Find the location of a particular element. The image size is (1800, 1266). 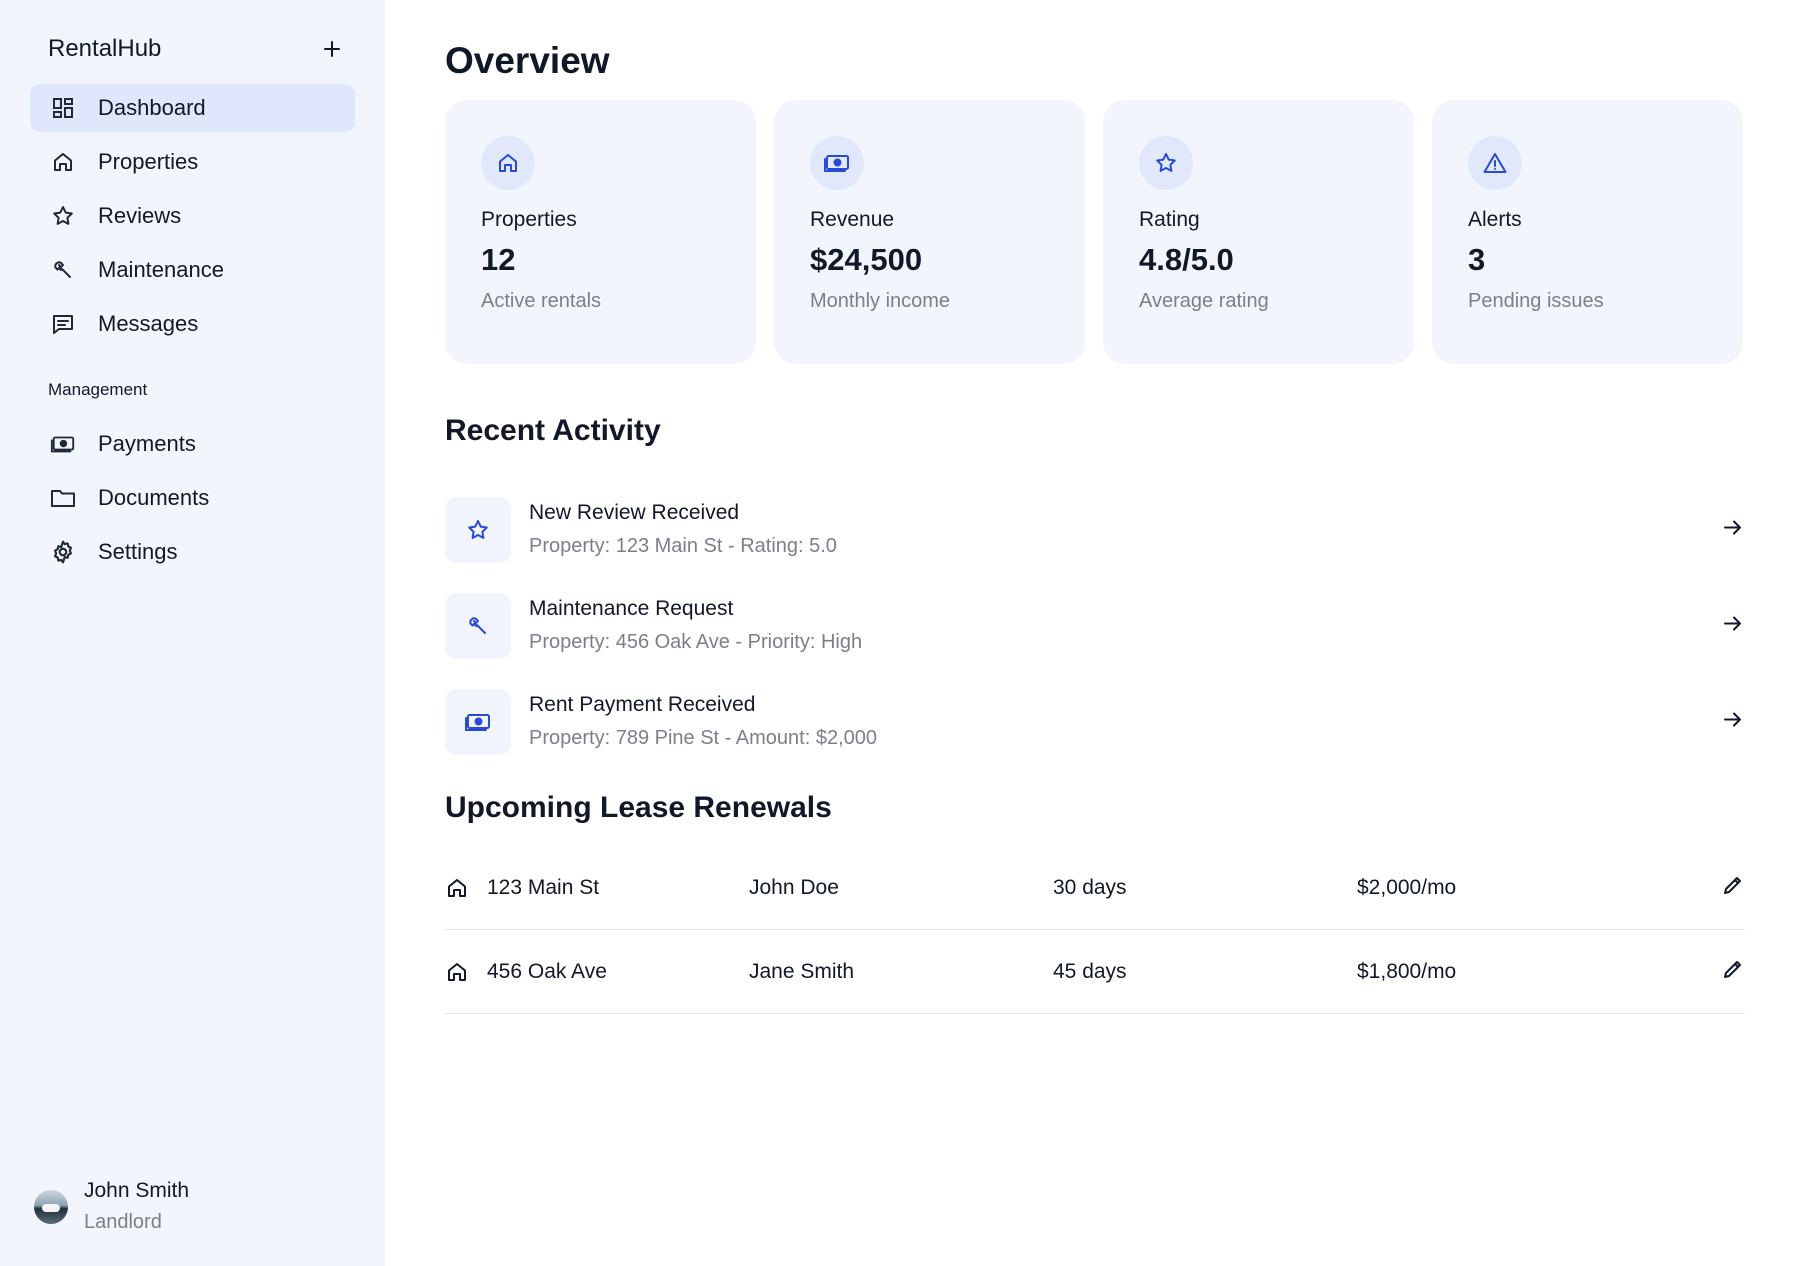

activity-title: Rent Payment Received is located at coordinates (642, 704).